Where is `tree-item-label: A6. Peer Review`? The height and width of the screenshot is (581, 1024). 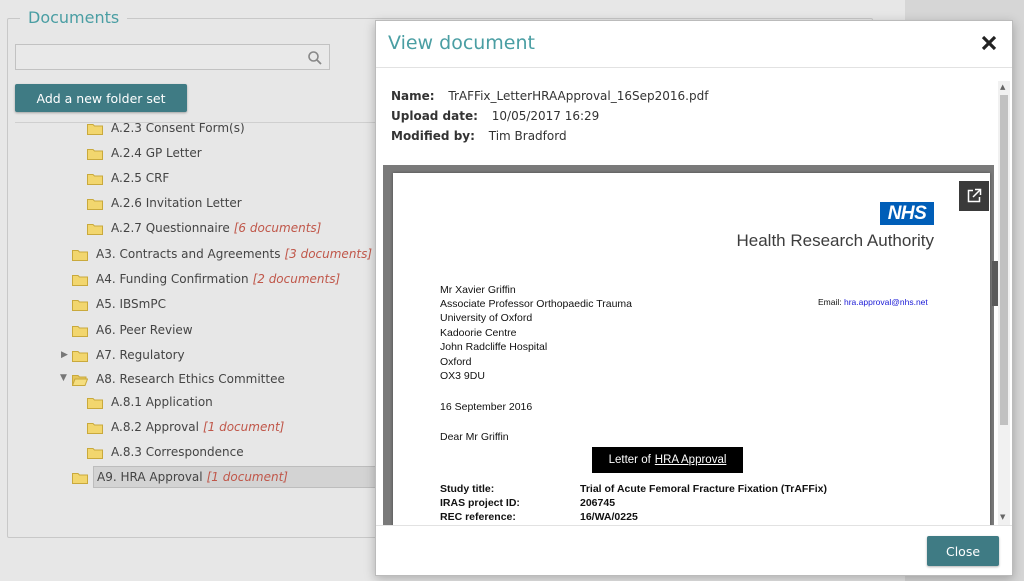 tree-item-label: A6. Peer Review is located at coordinates (144, 330).